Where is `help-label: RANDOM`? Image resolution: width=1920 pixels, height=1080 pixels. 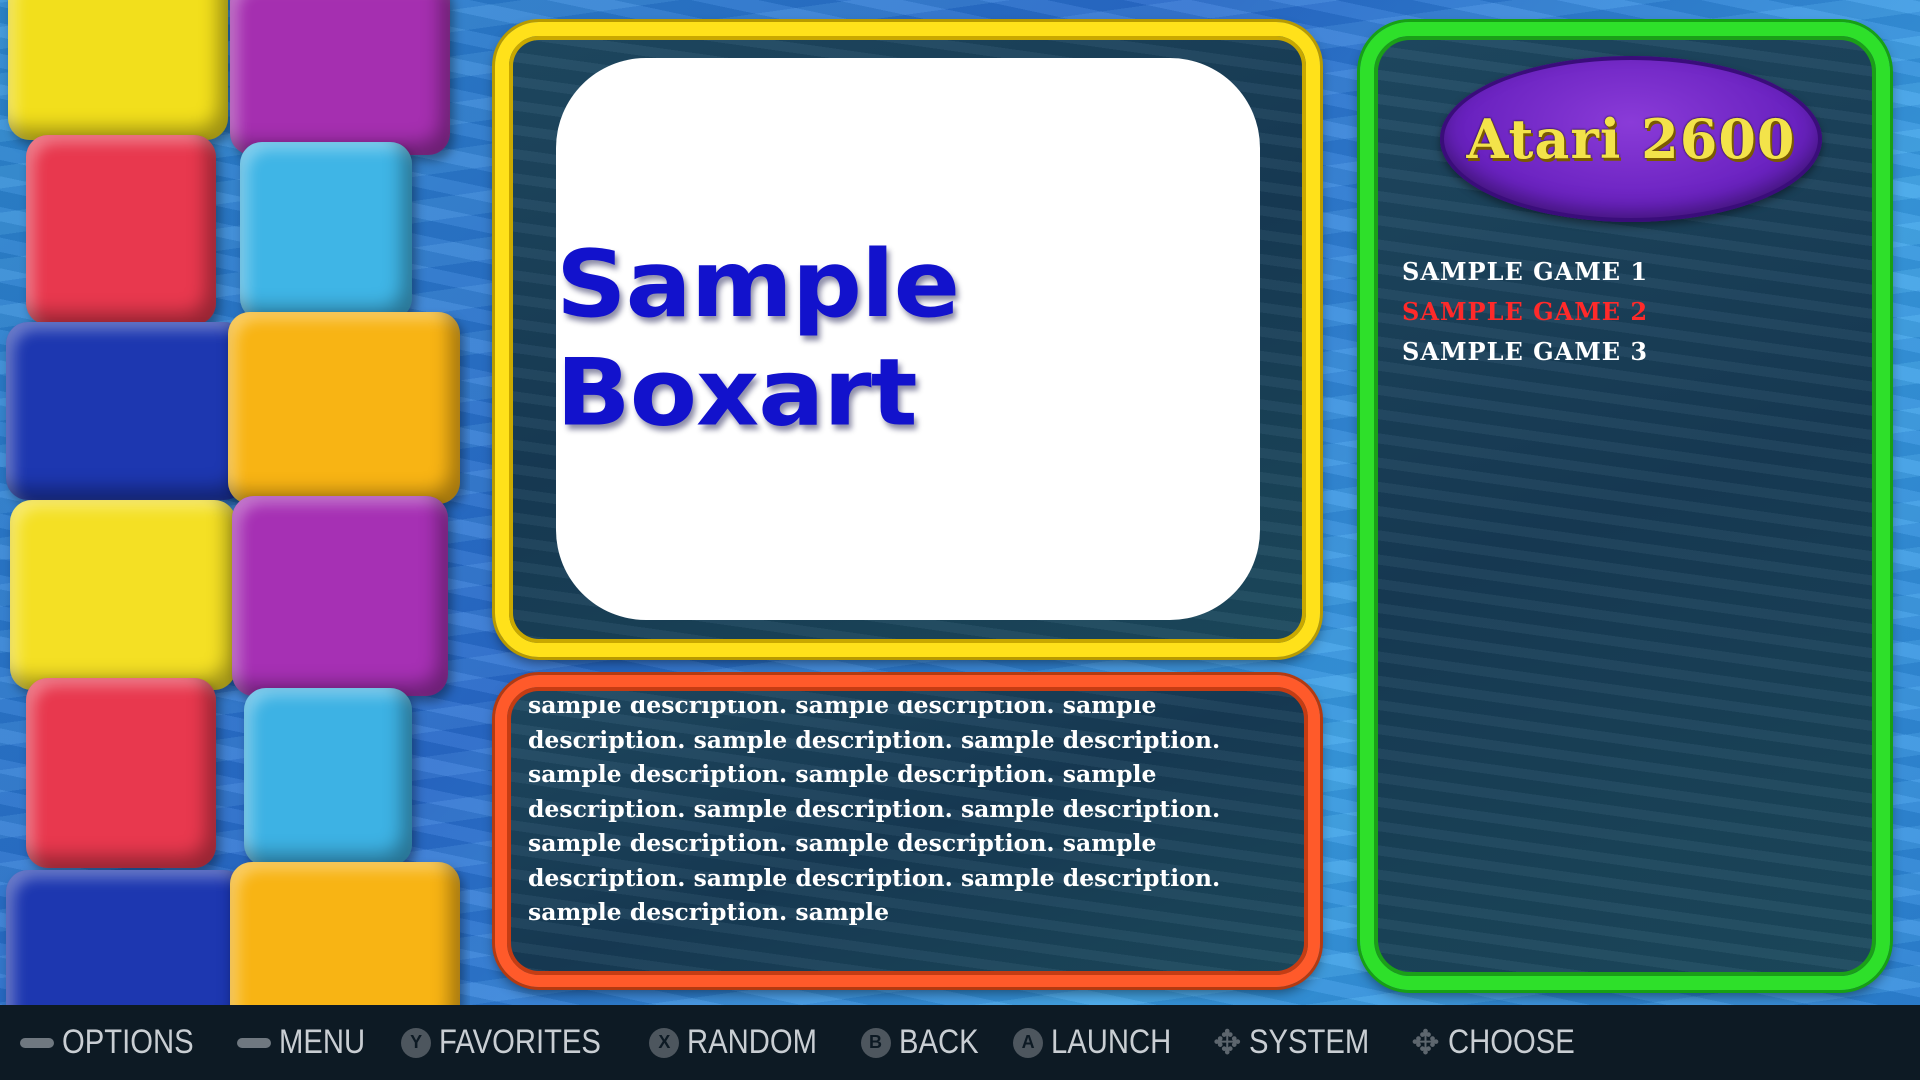
help-label: RANDOM is located at coordinates (752, 1042).